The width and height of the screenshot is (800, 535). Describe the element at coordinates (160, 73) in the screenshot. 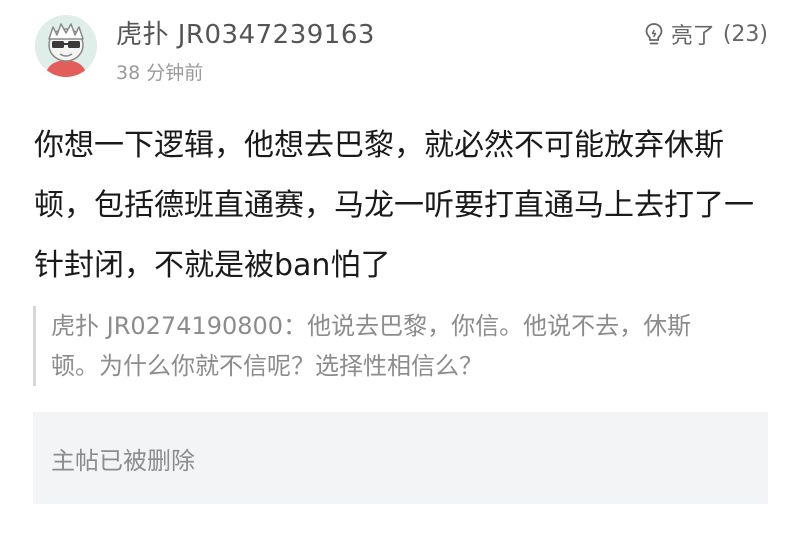

I see `timestamp: 38 分钟前` at that location.